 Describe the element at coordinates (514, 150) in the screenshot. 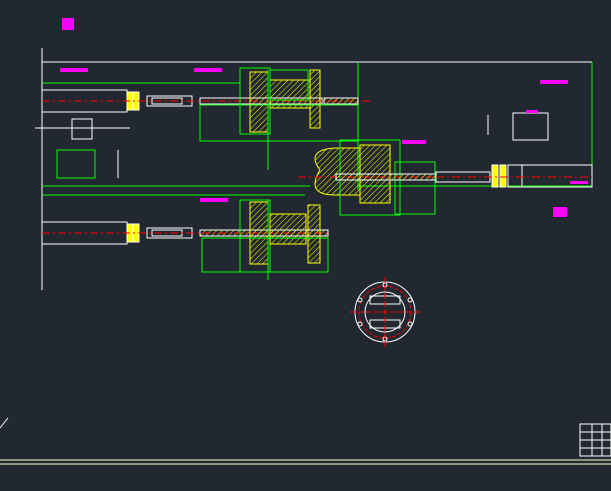

I see `drive-shaft-right` at that location.